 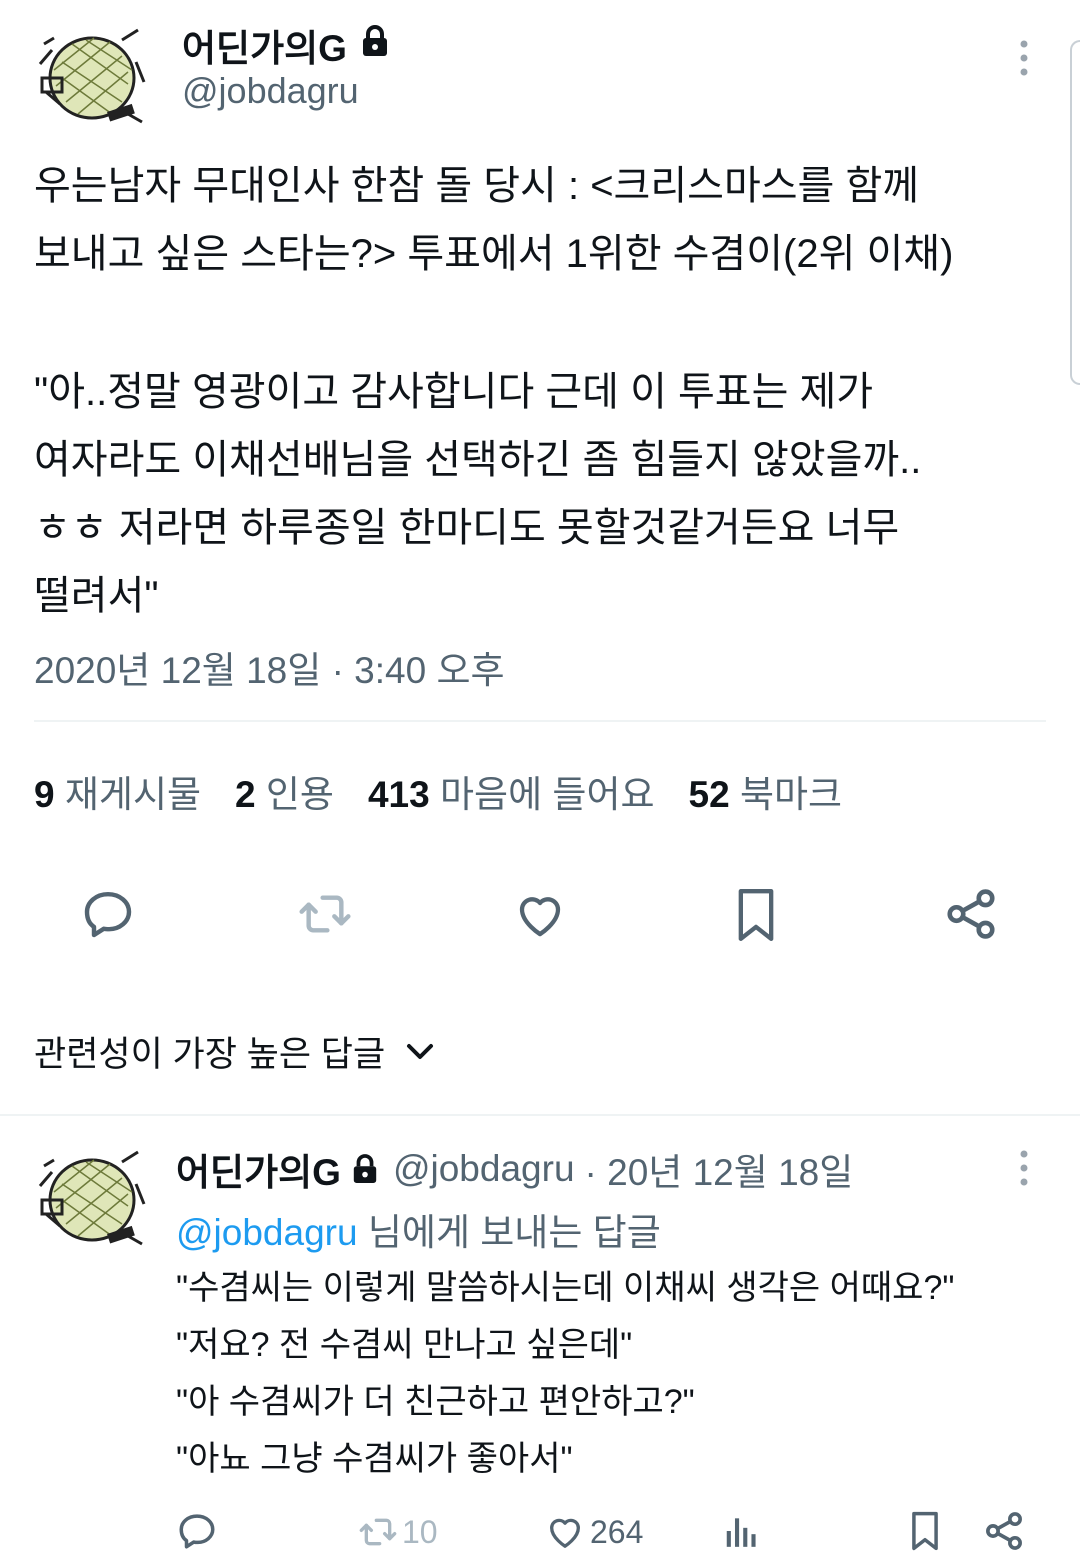 What do you see at coordinates (420, 1531) in the screenshot?
I see `retweet-count: 10` at bounding box center [420, 1531].